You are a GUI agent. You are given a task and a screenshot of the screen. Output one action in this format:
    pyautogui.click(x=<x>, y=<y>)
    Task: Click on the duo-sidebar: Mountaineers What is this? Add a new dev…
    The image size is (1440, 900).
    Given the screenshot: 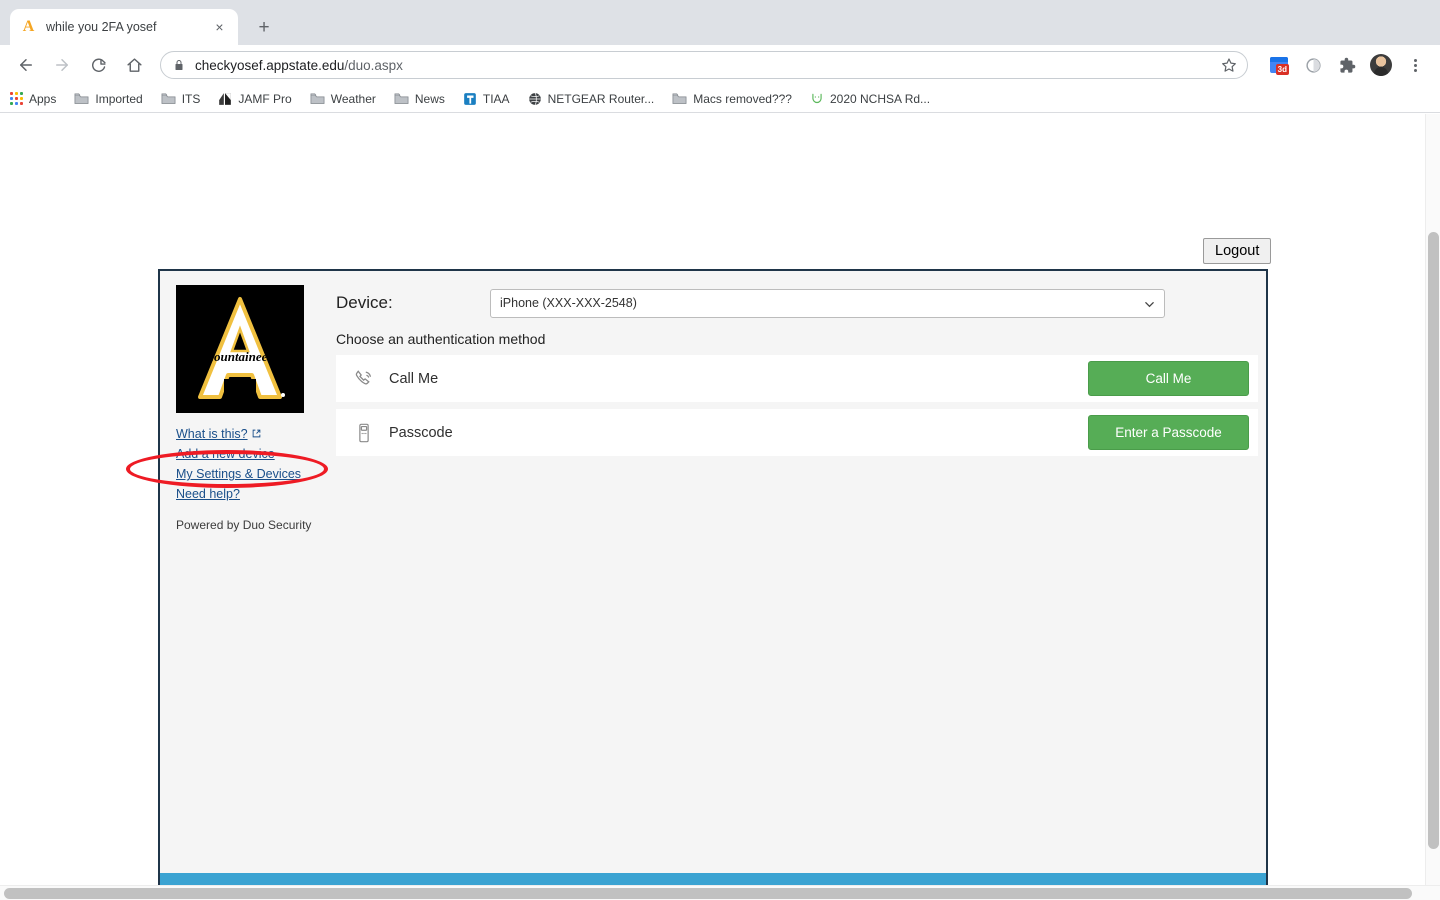 What is the action you would take?
    pyautogui.click(x=249, y=408)
    